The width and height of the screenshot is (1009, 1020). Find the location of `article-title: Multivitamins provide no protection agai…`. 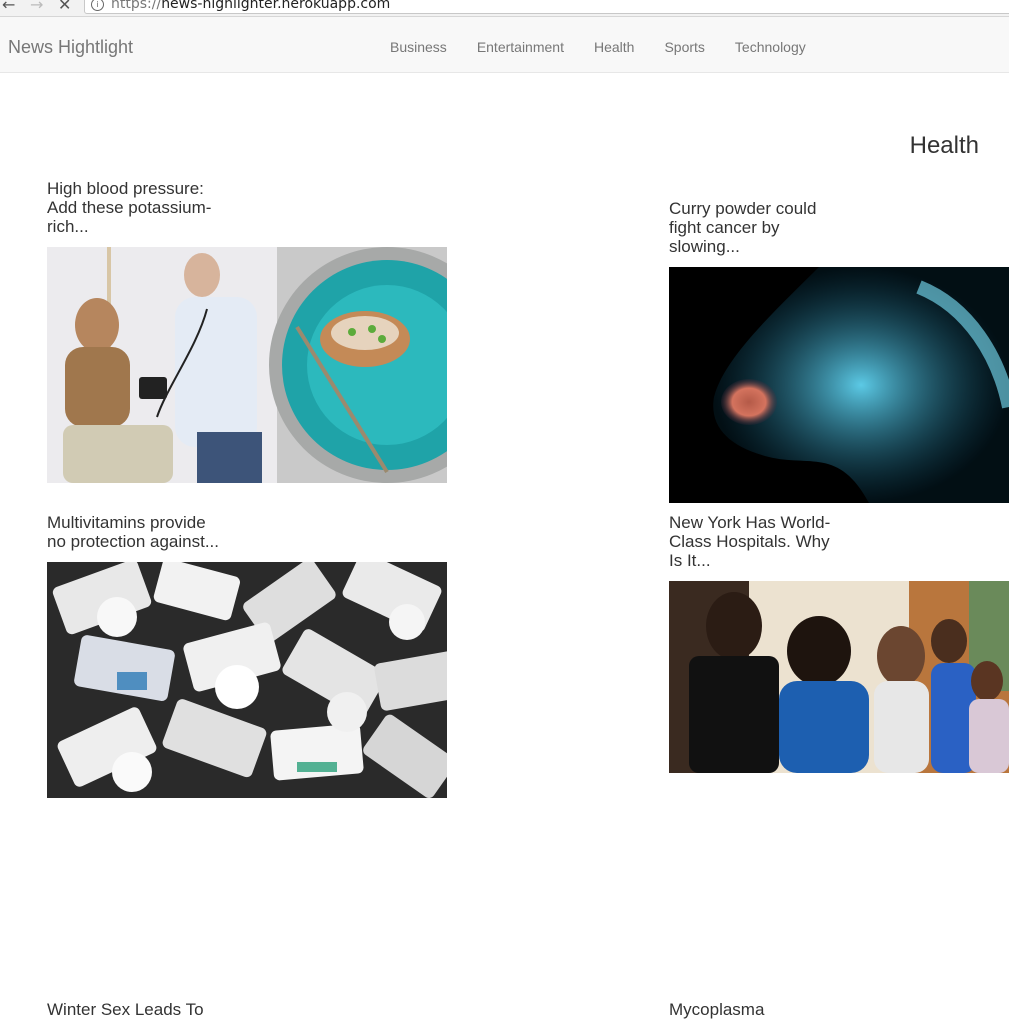

article-title: Multivitamins provide no protection agai… is located at coordinates (134, 532).